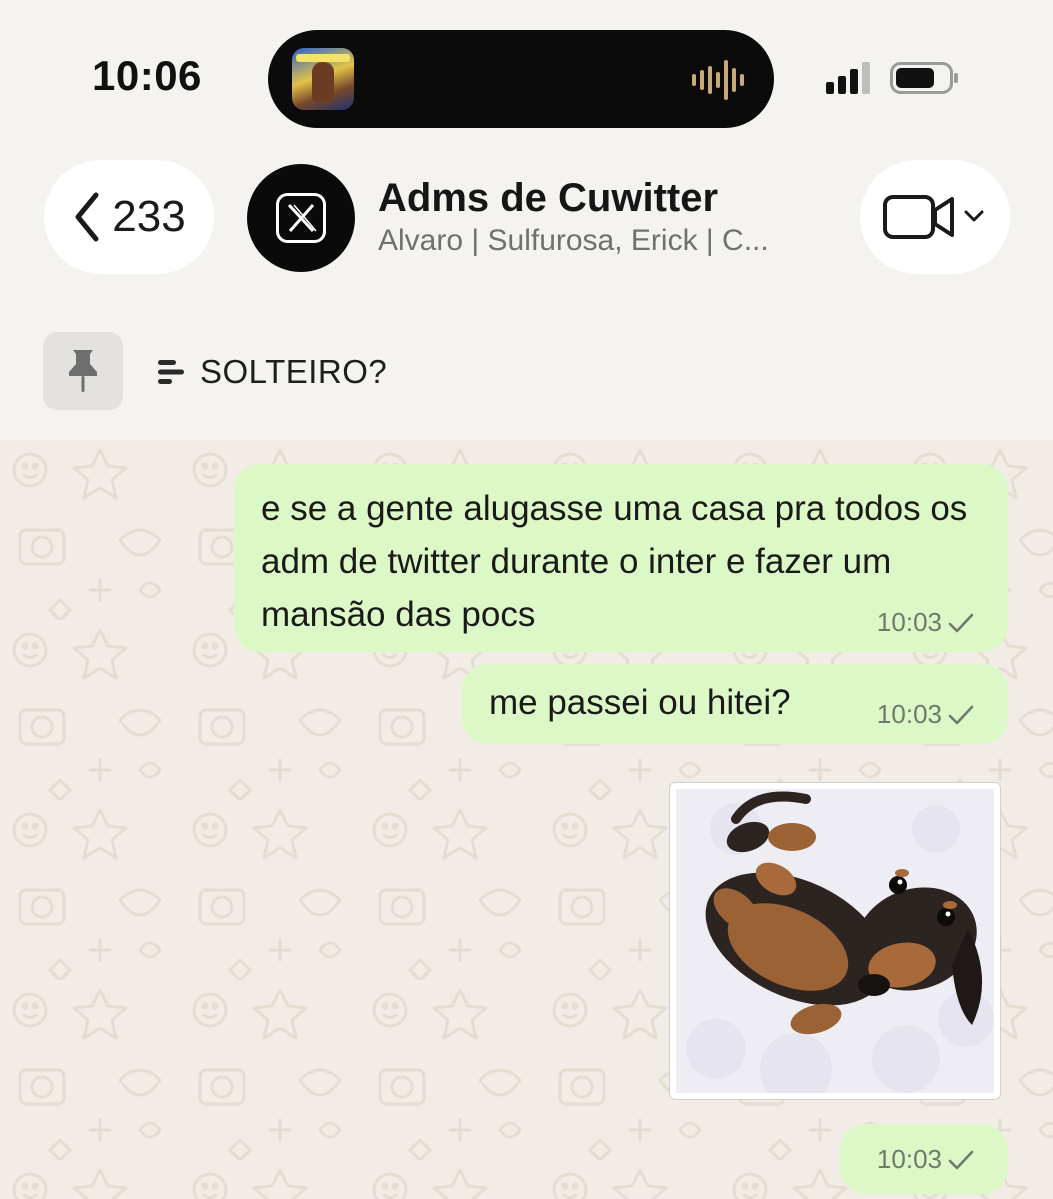 The width and height of the screenshot is (1053, 1199). What do you see at coordinates (640, 702) in the screenshot?
I see `message-text: me passei ou hitei?` at bounding box center [640, 702].